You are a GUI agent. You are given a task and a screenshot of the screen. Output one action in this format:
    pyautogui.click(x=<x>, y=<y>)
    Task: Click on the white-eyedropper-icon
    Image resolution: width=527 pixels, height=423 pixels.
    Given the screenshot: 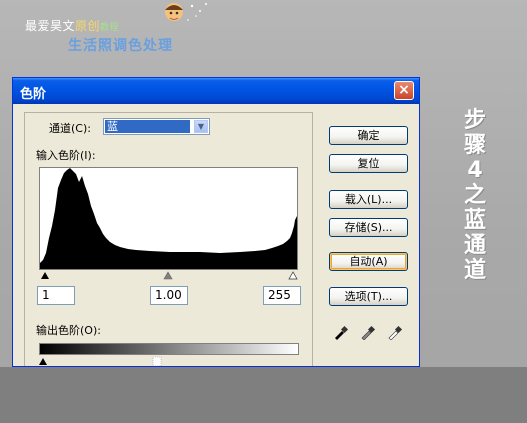 What is the action you would take?
    pyautogui.click(x=395, y=332)
    